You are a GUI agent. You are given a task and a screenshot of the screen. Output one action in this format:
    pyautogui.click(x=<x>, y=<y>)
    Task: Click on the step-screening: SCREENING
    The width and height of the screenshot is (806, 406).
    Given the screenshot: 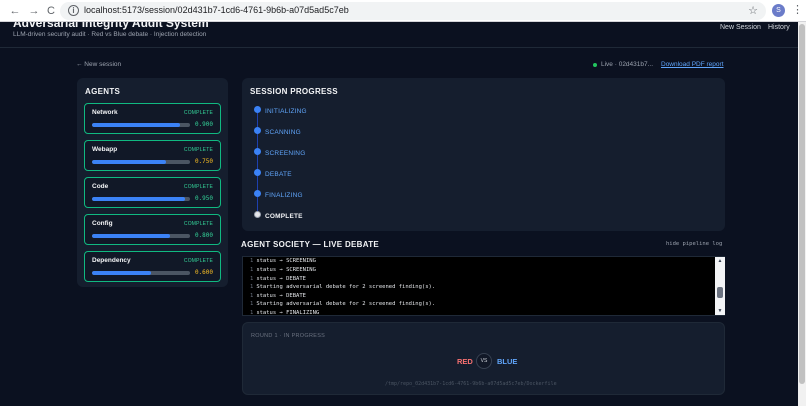 What is the action you would take?
    pyautogui.click(x=285, y=153)
    